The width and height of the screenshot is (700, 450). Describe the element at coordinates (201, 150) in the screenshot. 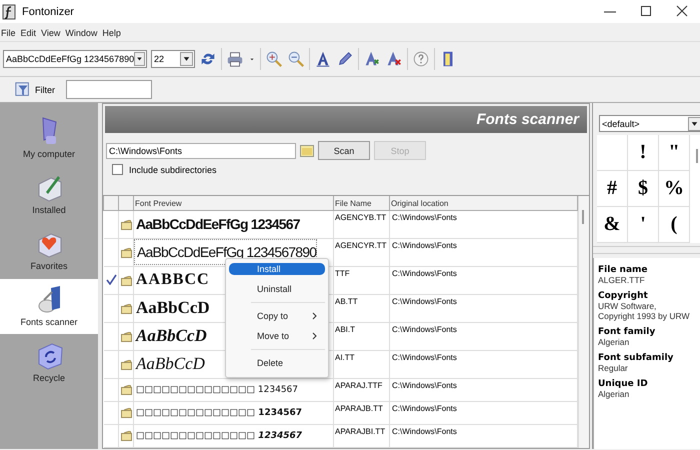

I see `path-field: C:\Windows\Fonts` at that location.